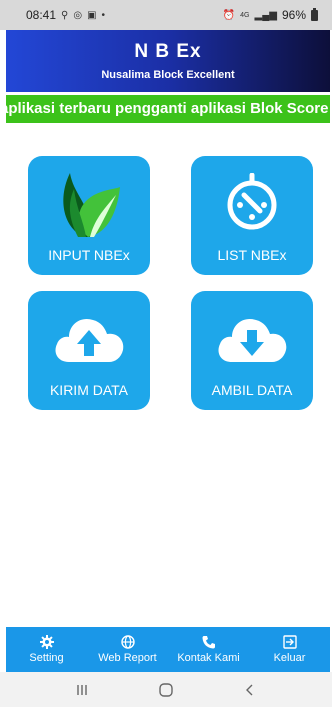 This screenshot has width=332, height=707. I want to click on tile-label: LIST NBEx, so click(252, 255).